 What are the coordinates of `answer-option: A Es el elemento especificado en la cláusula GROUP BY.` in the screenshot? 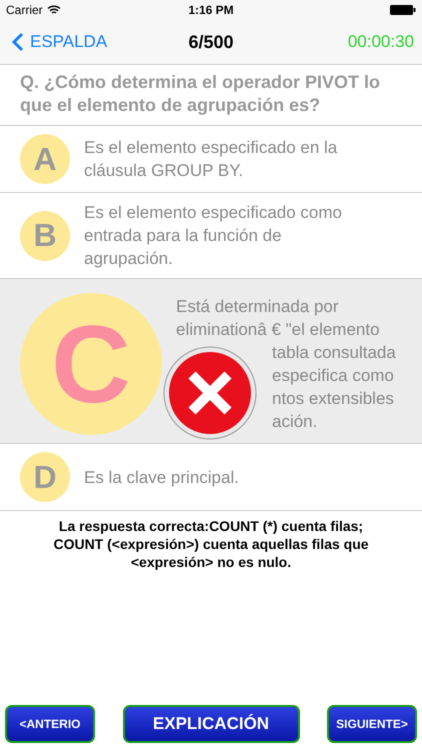 It's located at (211, 159).